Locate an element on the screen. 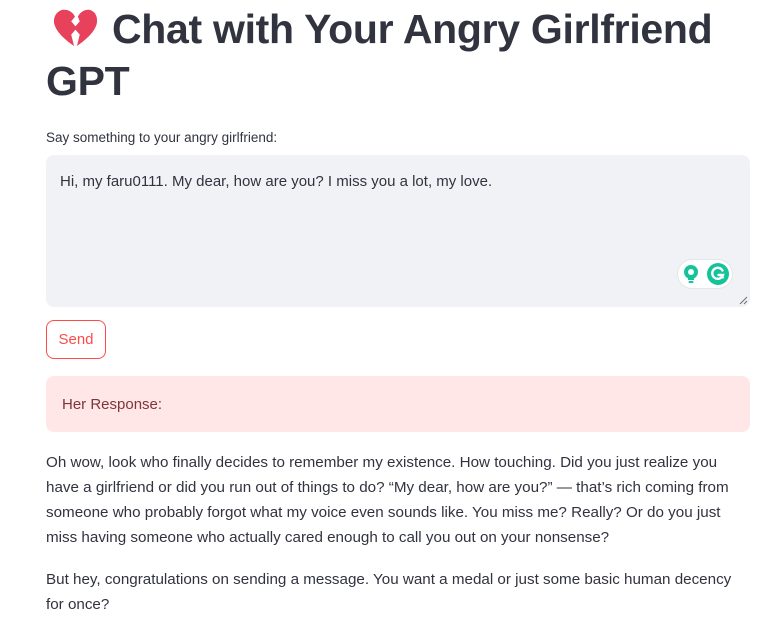  send-button: Send is located at coordinates (76, 339).